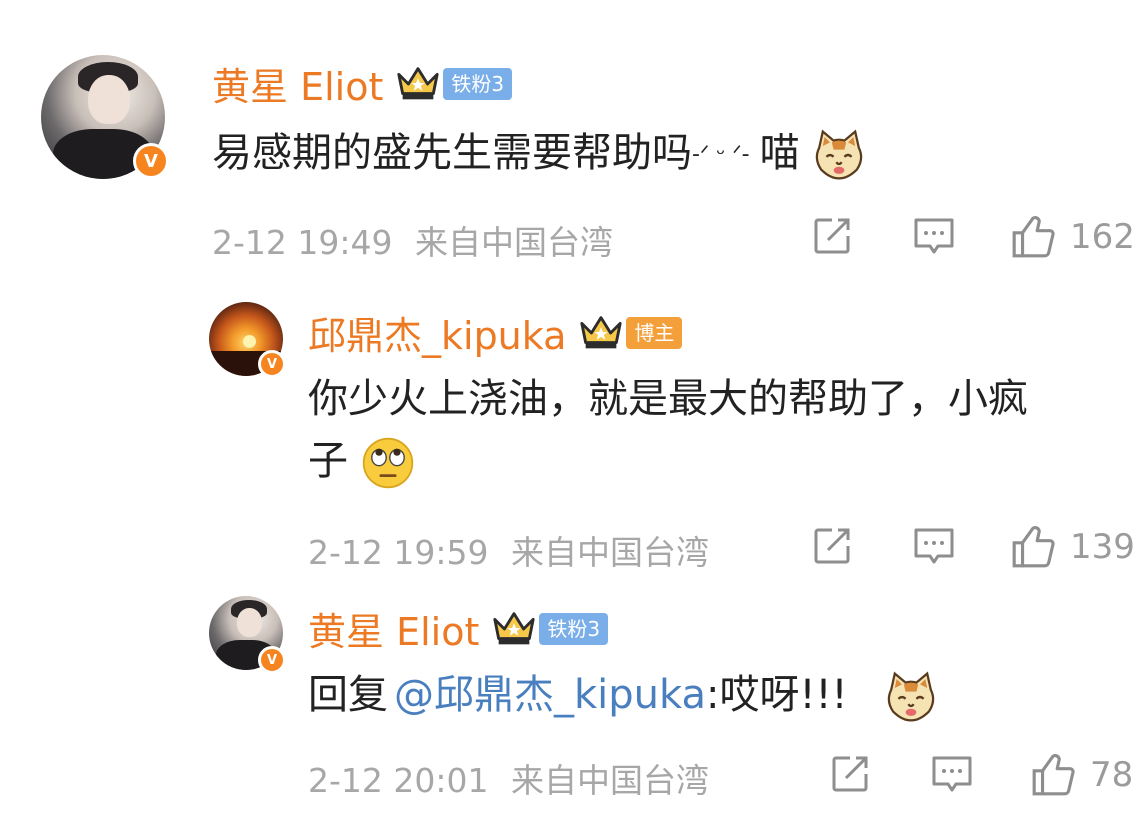  I want to click on username-row: 邱鼎杰_kipuka 博主, so click(495, 332).